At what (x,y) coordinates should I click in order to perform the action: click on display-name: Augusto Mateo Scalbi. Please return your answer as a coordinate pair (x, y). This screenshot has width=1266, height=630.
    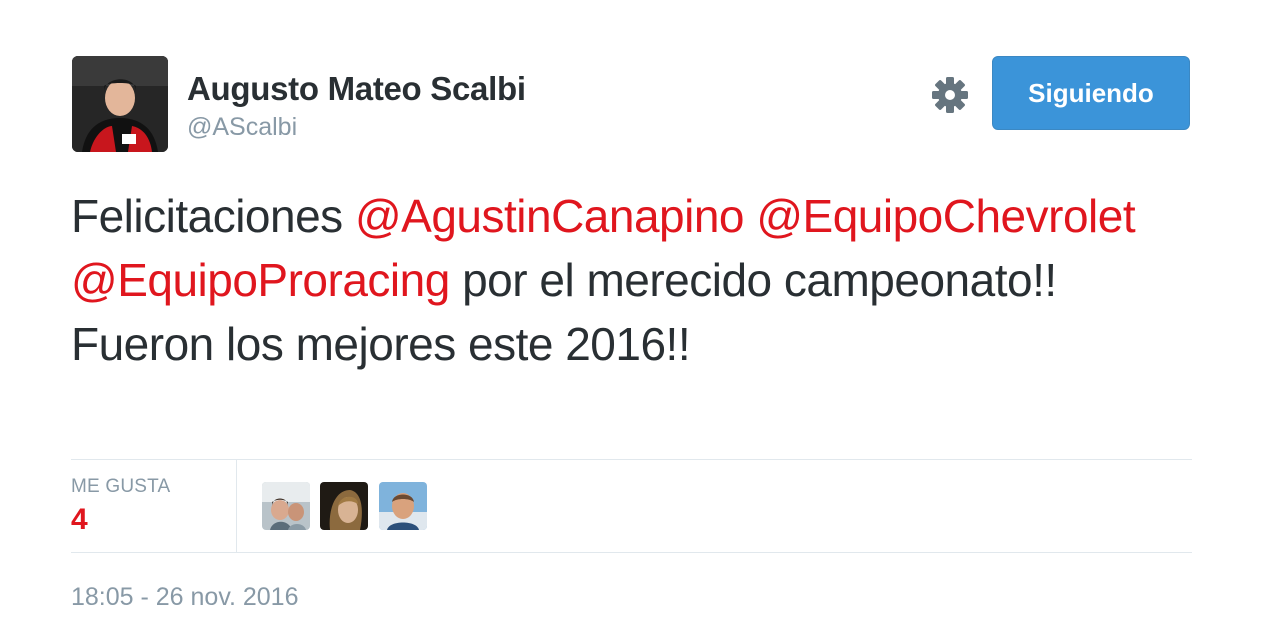
    Looking at the image, I should click on (356, 89).